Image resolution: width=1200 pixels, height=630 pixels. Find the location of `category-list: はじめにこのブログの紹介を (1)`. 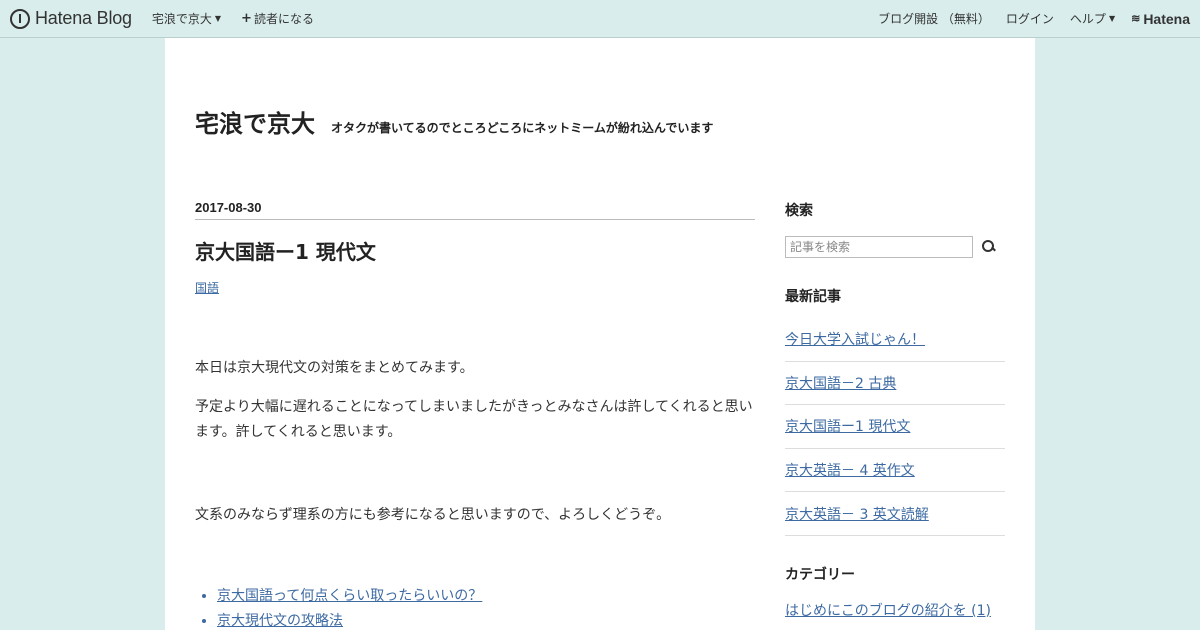

category-list: はじめにこのブログの紹介を (1) is located at coordinates (895, 610).